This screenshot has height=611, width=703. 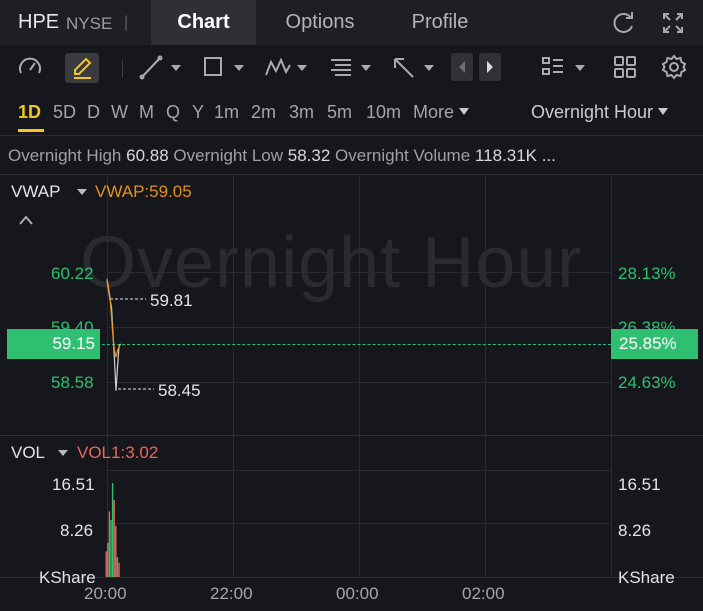 I want to click on vol-value: VOL1:3.02, so click(x=118, y=452).